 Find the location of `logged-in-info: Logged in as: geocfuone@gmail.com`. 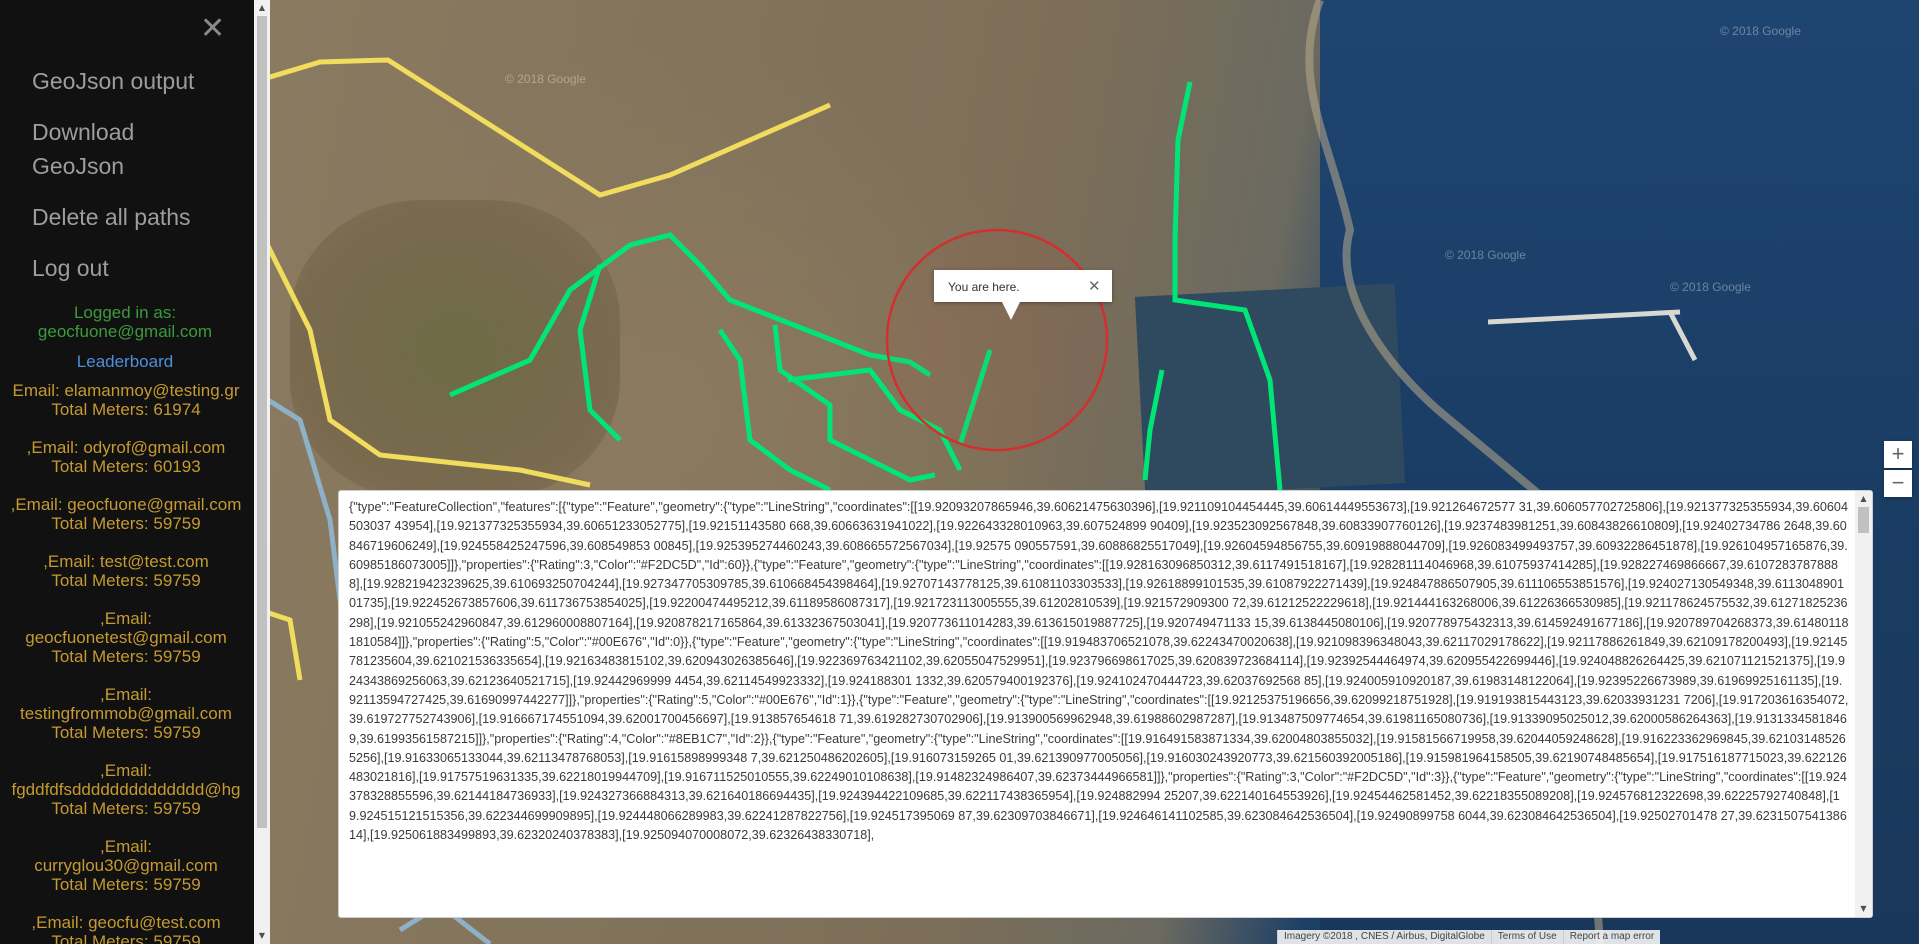

logged-in-info: Logged in as: geocfuone@gmail.com is located at coordinates (125, 322).